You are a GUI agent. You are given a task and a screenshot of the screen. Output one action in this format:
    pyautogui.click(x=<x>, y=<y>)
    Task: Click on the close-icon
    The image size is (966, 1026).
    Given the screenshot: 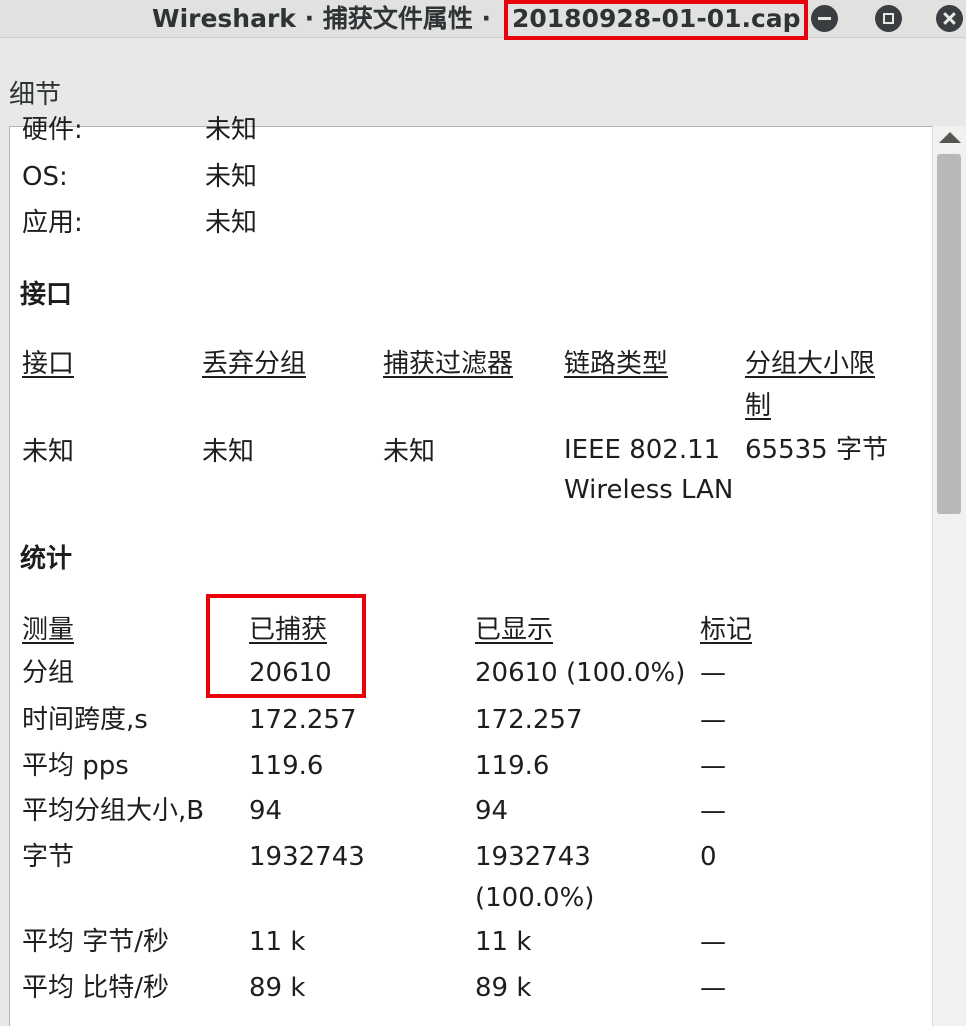 What is the action you would take?
    pyautogui.click(x=949, y=18)
    